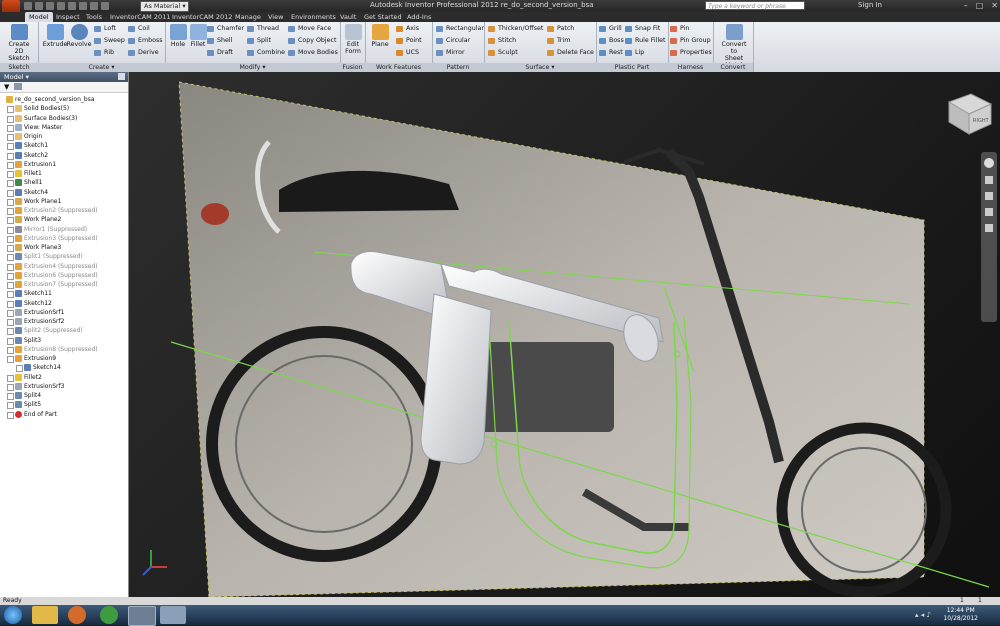  What do you see at coordinates (64, 155) in the screenshot?
I see `browser-node: Sketch2` at bounding box center [64, 155].